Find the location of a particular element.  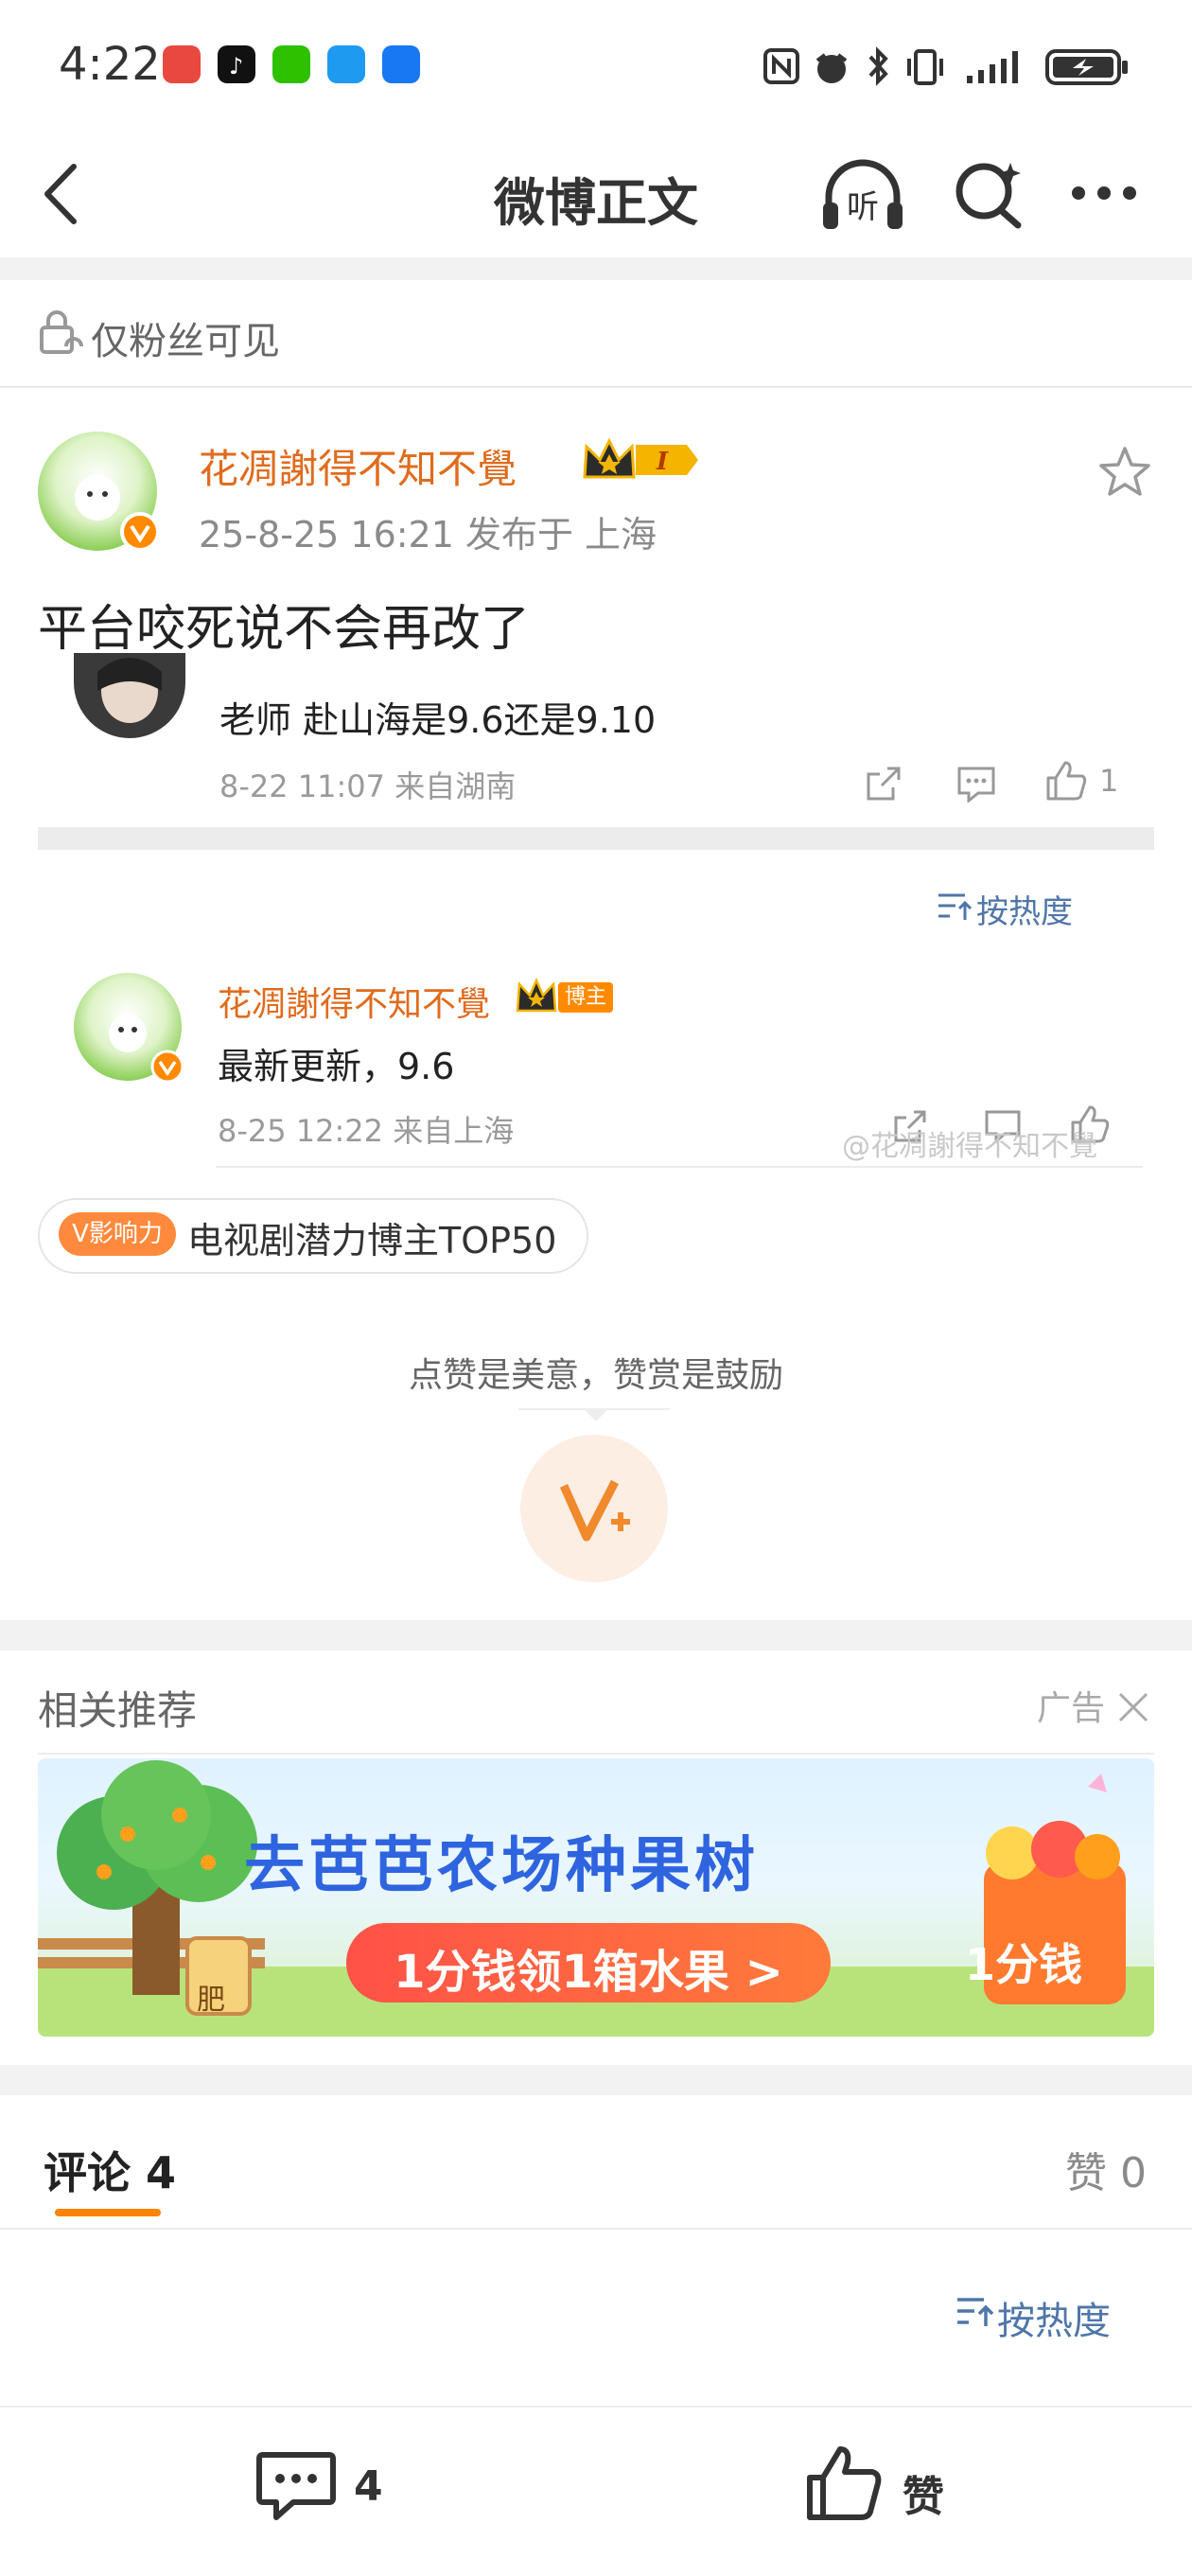

bottom-action-bar is located at coordinates (596, 2491).